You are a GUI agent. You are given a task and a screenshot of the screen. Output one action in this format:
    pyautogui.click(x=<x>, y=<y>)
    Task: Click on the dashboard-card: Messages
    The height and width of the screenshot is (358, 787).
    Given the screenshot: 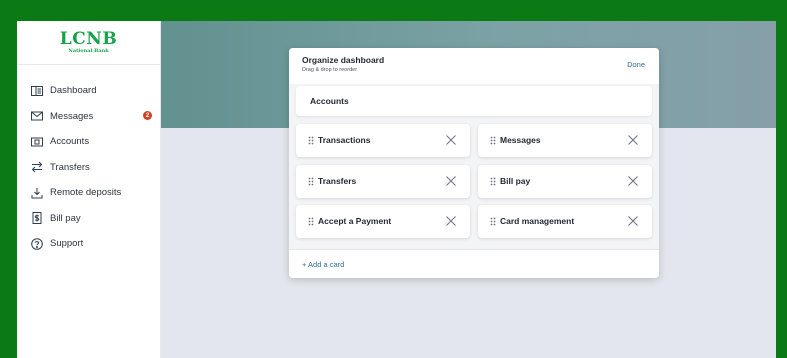 What is the action you would take?
    pyautogui.click(x=565, y=140)
    